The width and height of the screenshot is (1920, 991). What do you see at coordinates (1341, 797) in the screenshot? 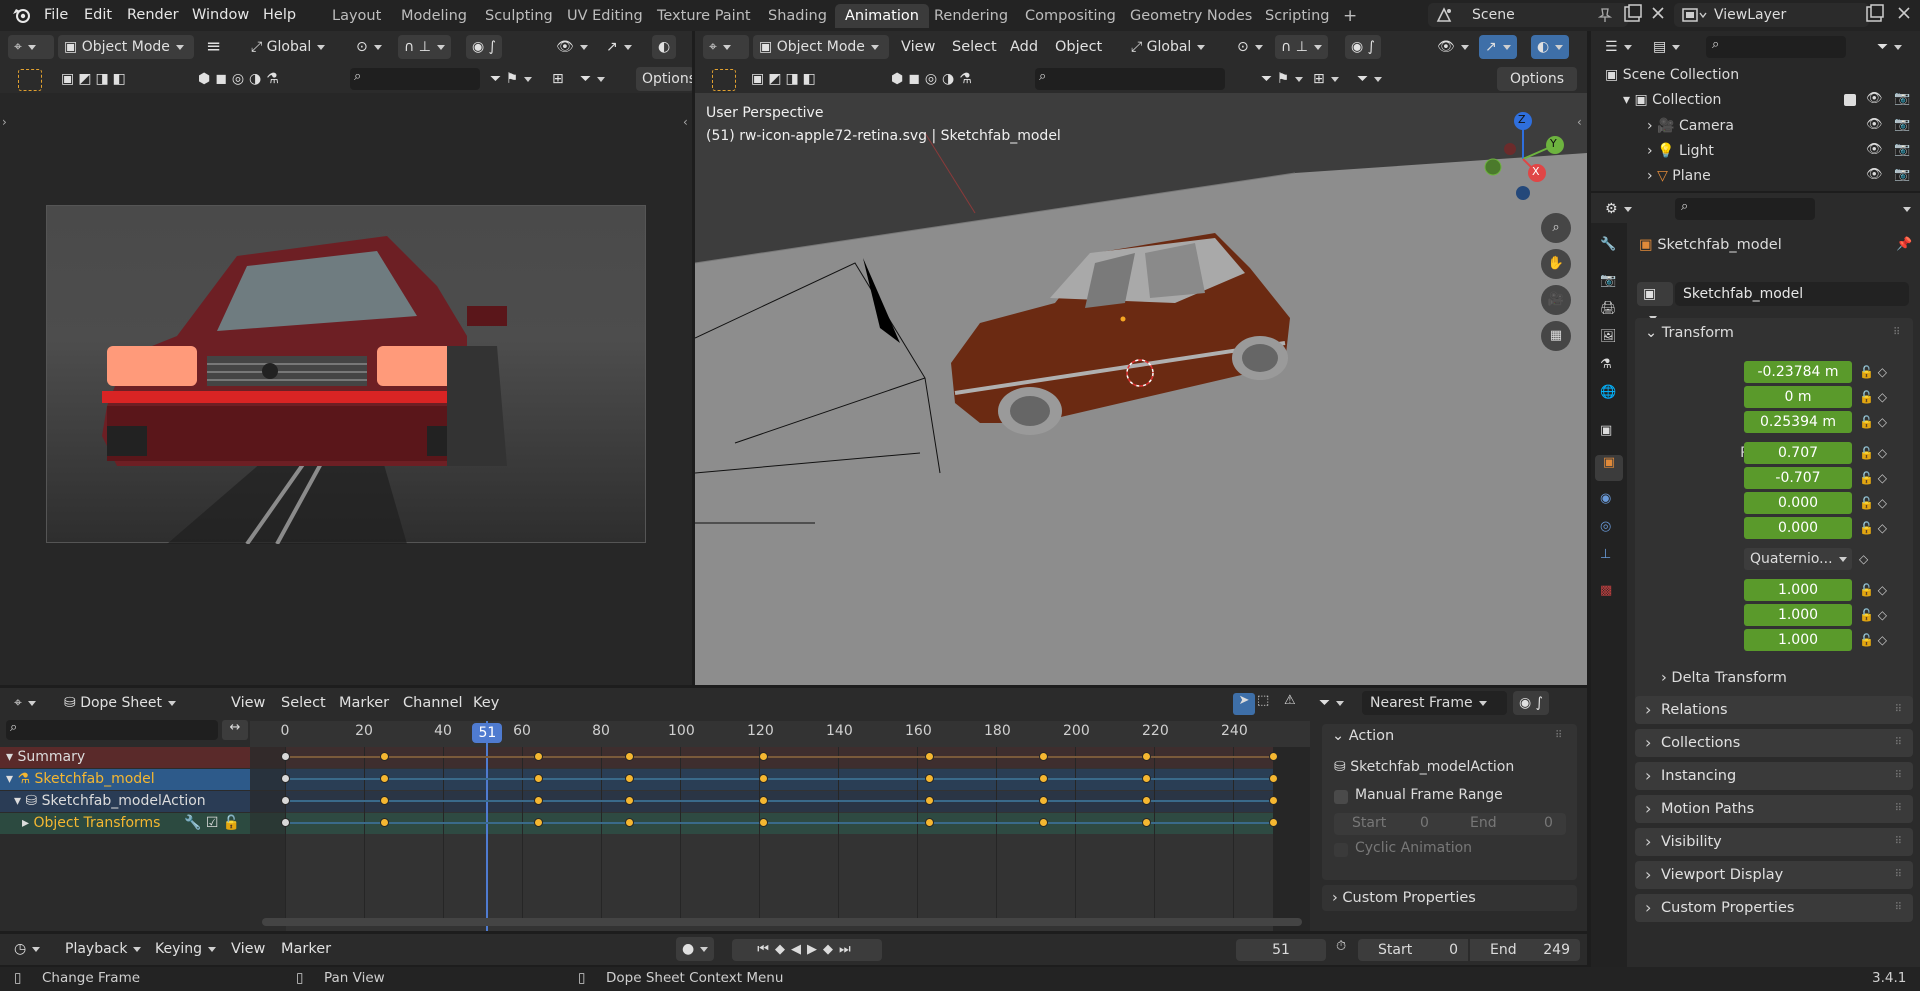
I see `manual-range-checkbox` at bounding box center [1341, 797].